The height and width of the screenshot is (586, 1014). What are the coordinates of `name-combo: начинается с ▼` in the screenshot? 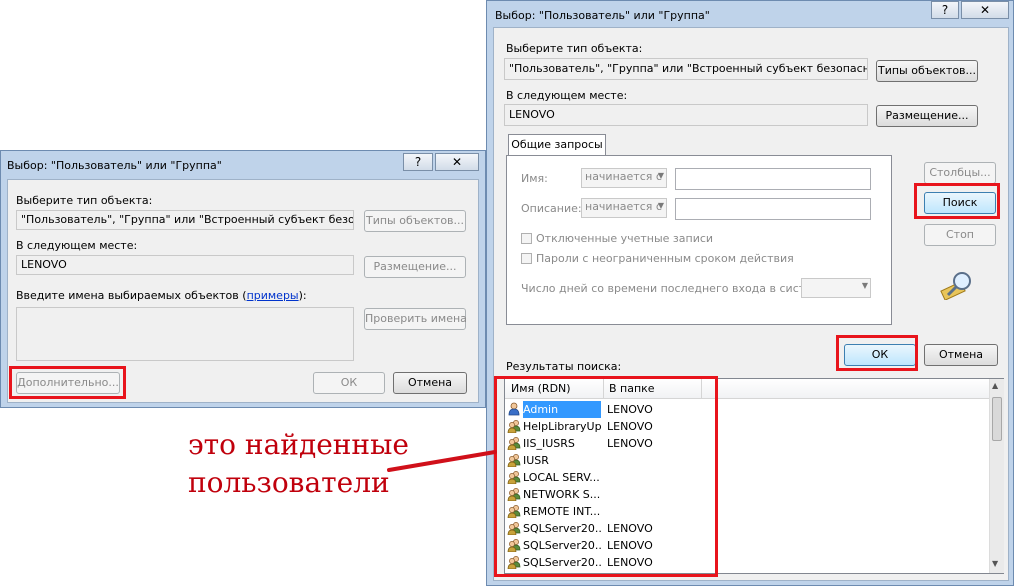 It's located at (624, 178).